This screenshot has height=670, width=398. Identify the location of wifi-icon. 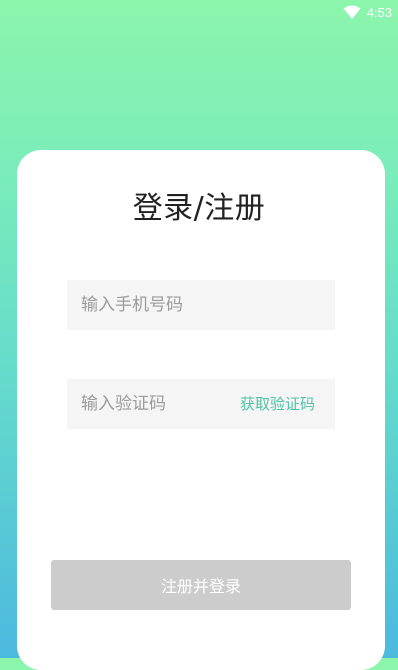
(352, 12).